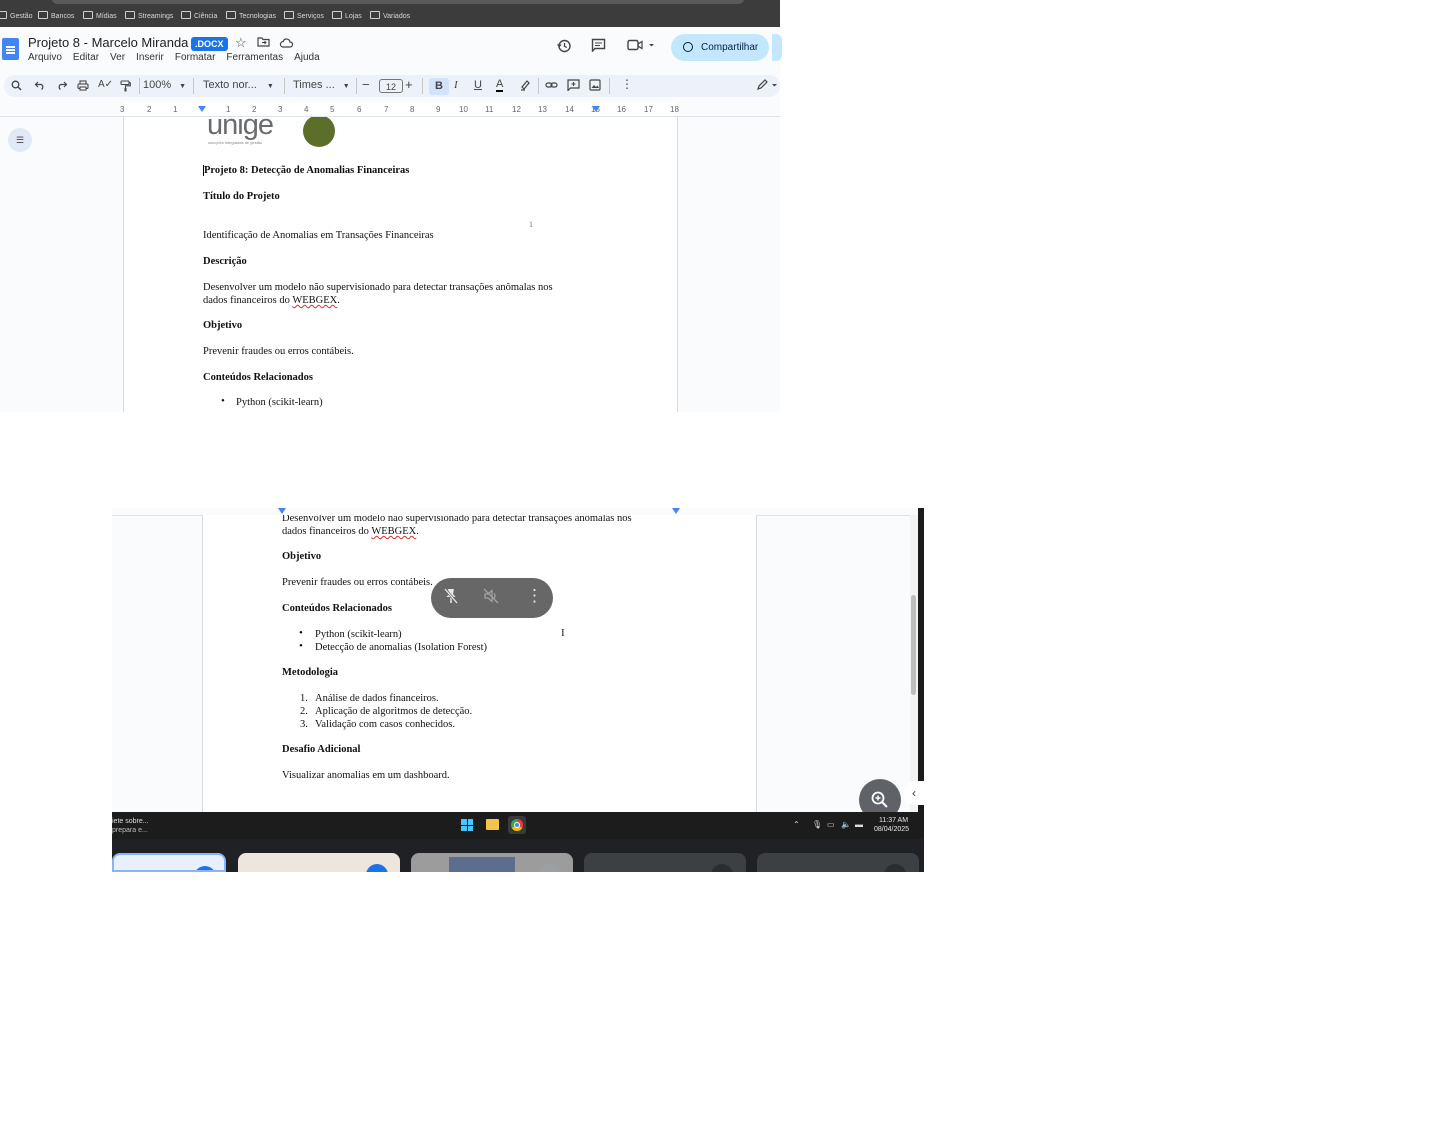 The image size is (1444, 1128). What do you see at coordinates (517, 825) in the screenshot?
I see `chrome-icon` at bounding box center [517, 825].